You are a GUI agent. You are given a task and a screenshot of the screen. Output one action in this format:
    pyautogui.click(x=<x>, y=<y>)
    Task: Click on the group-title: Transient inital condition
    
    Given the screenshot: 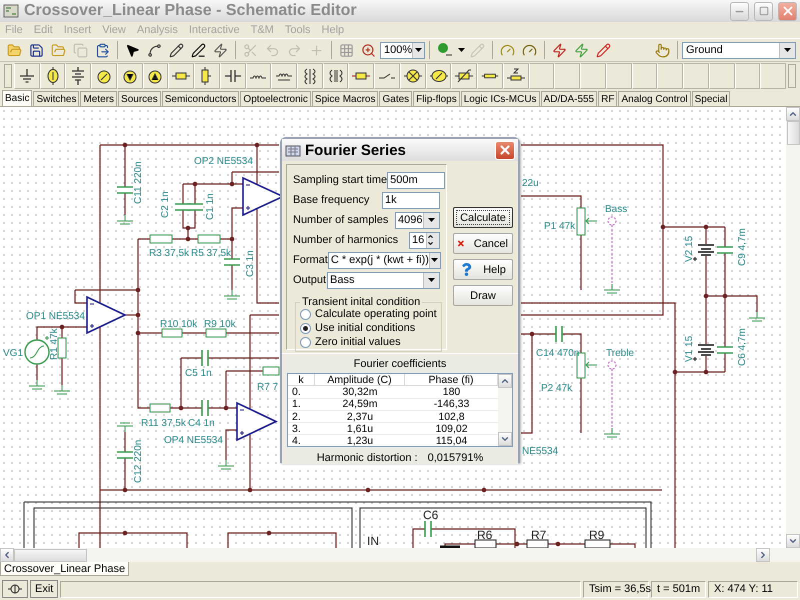 What is the action you would take?
    pyautogui.click(x=361, y=302)
    